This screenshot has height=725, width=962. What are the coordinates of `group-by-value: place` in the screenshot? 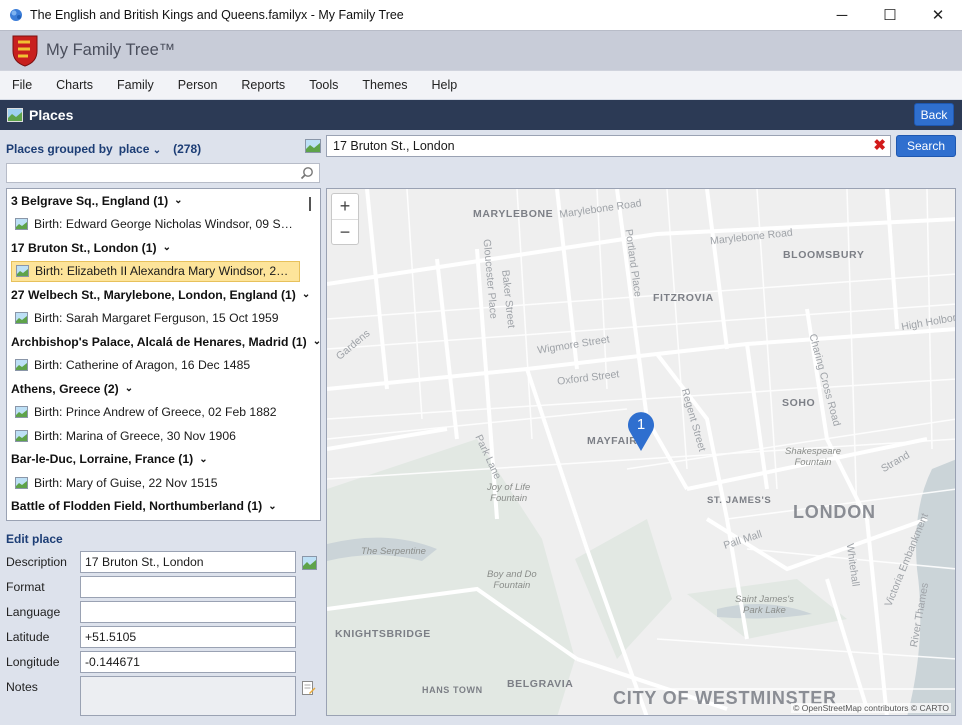 It's located at (134, 149).